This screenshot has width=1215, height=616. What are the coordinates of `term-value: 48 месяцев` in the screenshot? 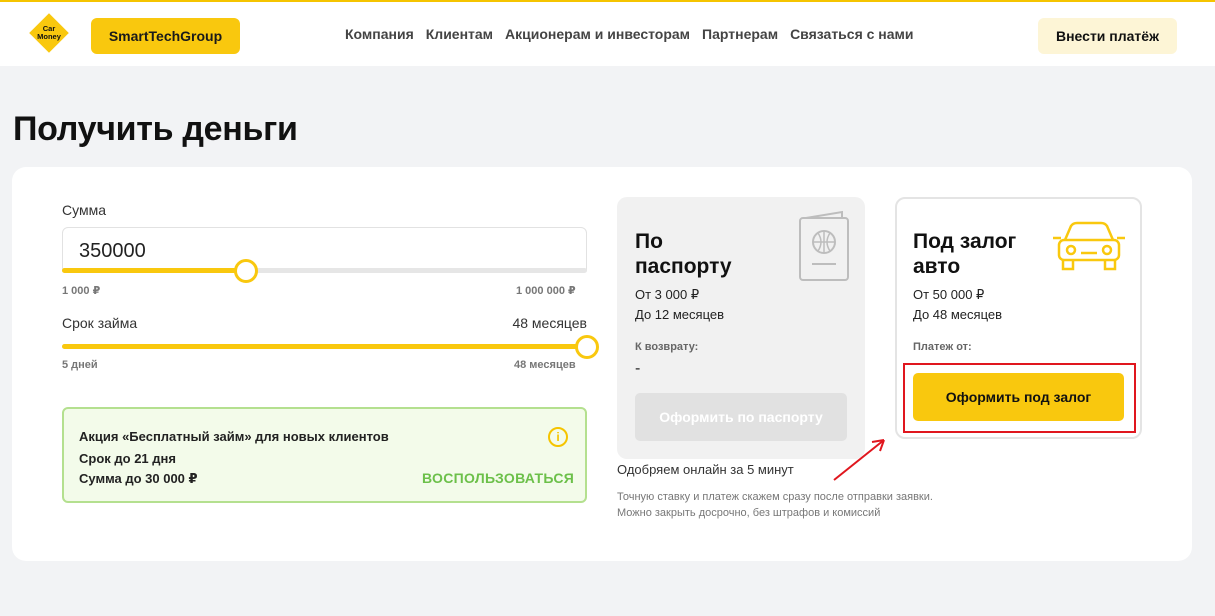 It's located at (549, 323).